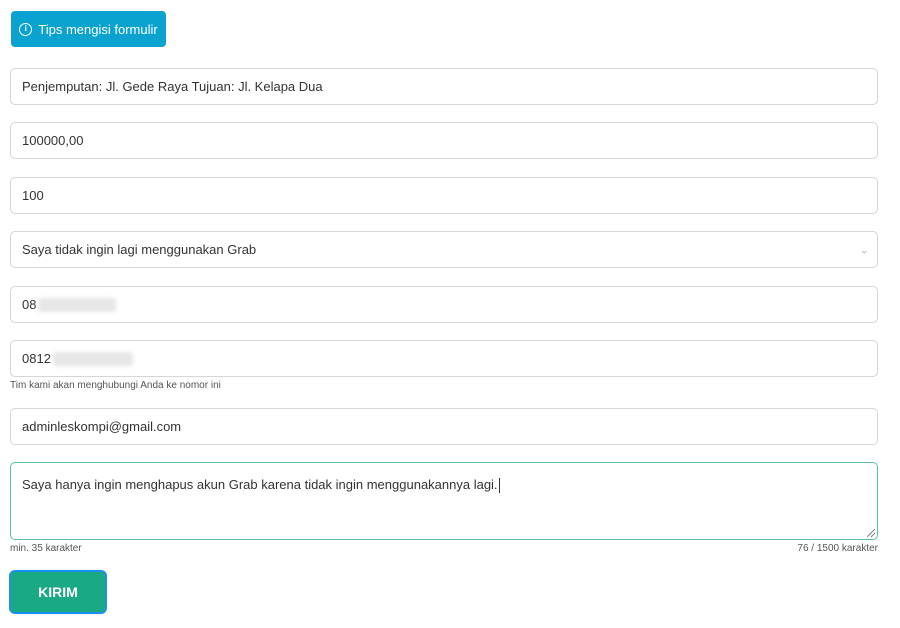 This screenshot has height=628, width=900. Describe the element at coordinates (36, 358) in the screenshot. I see `contact-phone-prefix: 0812` at that location.